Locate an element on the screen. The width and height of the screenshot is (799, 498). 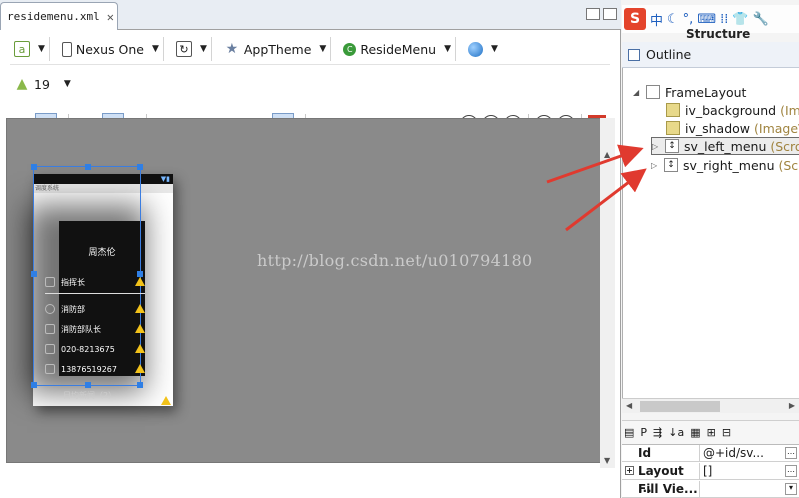
scroll-thumb is located at coordinates (680, 406).